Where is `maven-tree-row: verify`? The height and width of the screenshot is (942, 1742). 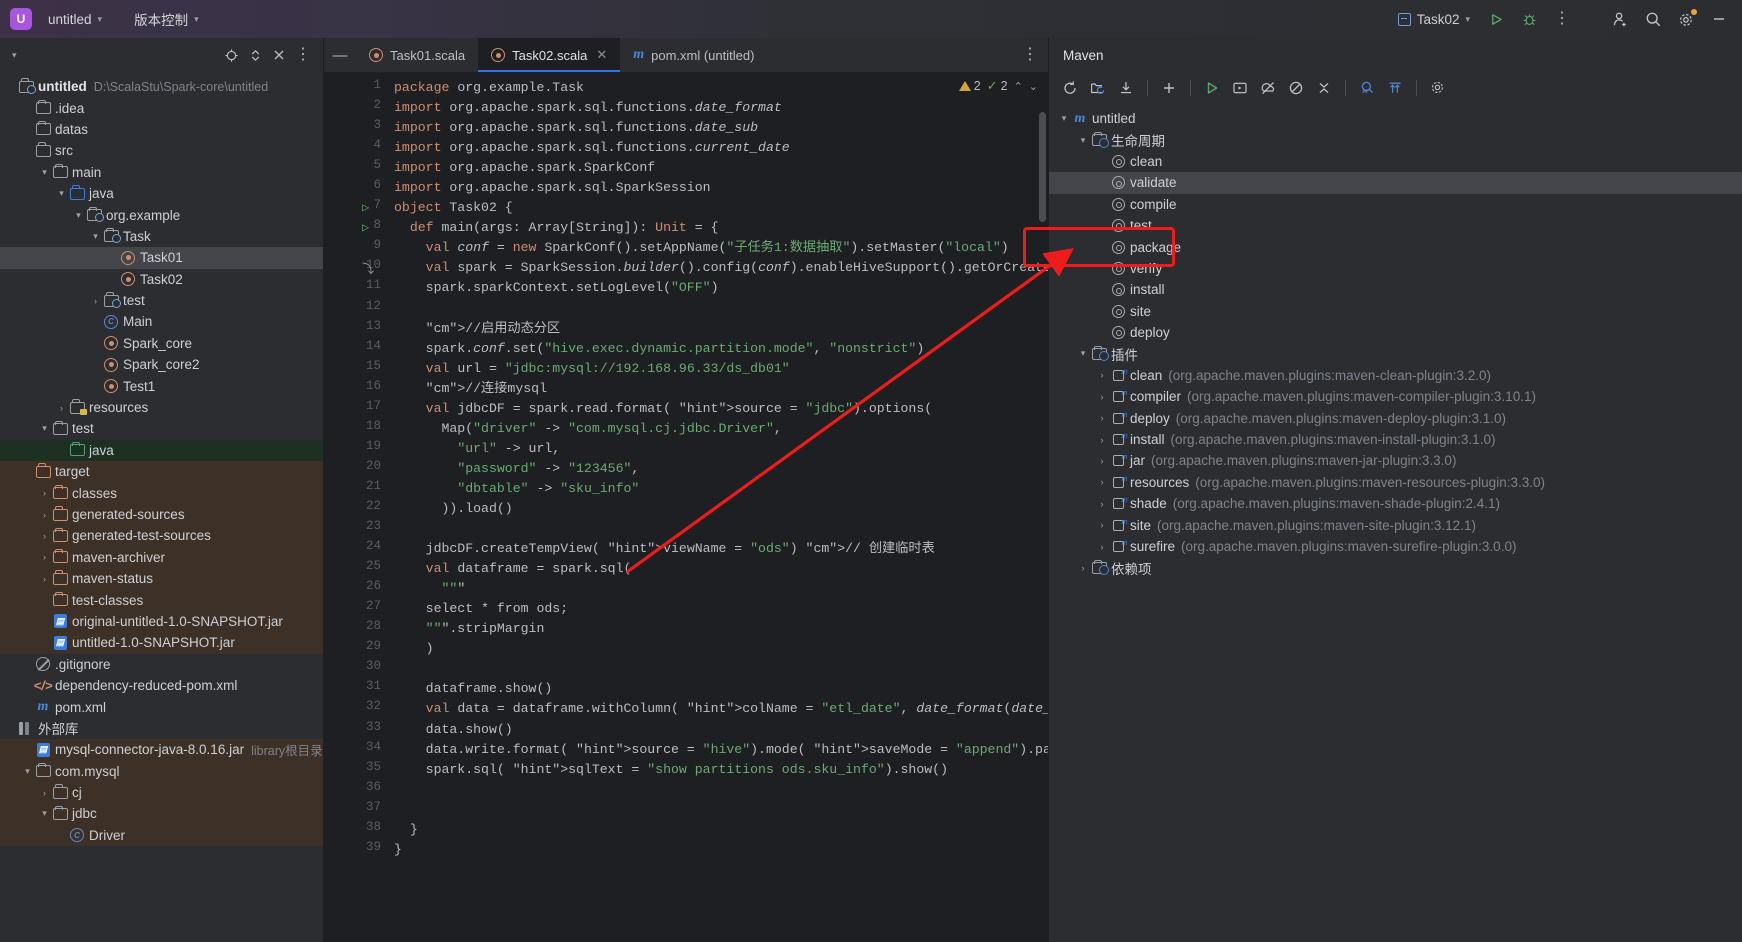
maven-tree-row: verify is located at coordinates (1395, 268).